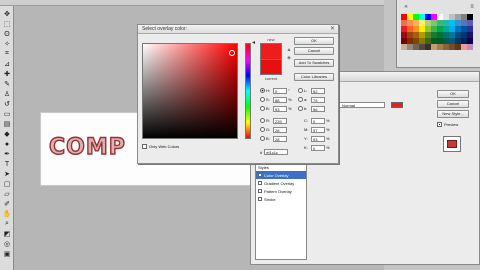  Describe the element at coordinates (314, 51) in the screenshot. I see `picker-cancel-button: Cancel` at that location.